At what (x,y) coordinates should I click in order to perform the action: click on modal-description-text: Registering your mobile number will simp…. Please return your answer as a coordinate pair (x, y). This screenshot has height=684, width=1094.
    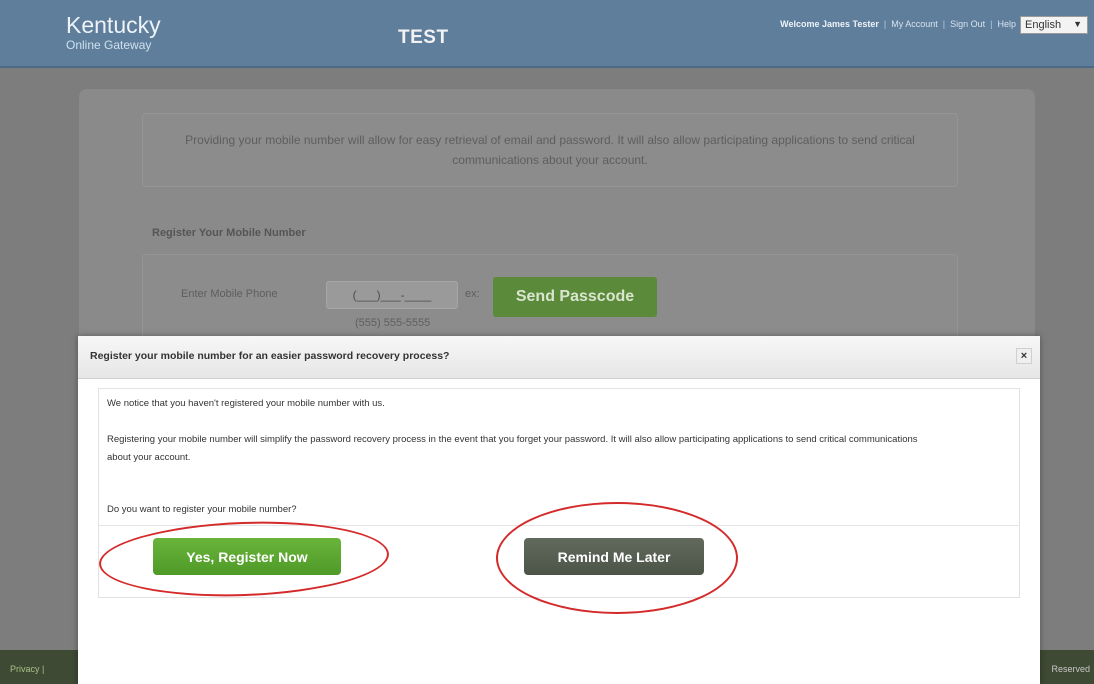
    Looking at the image, I should click on (512, 448).